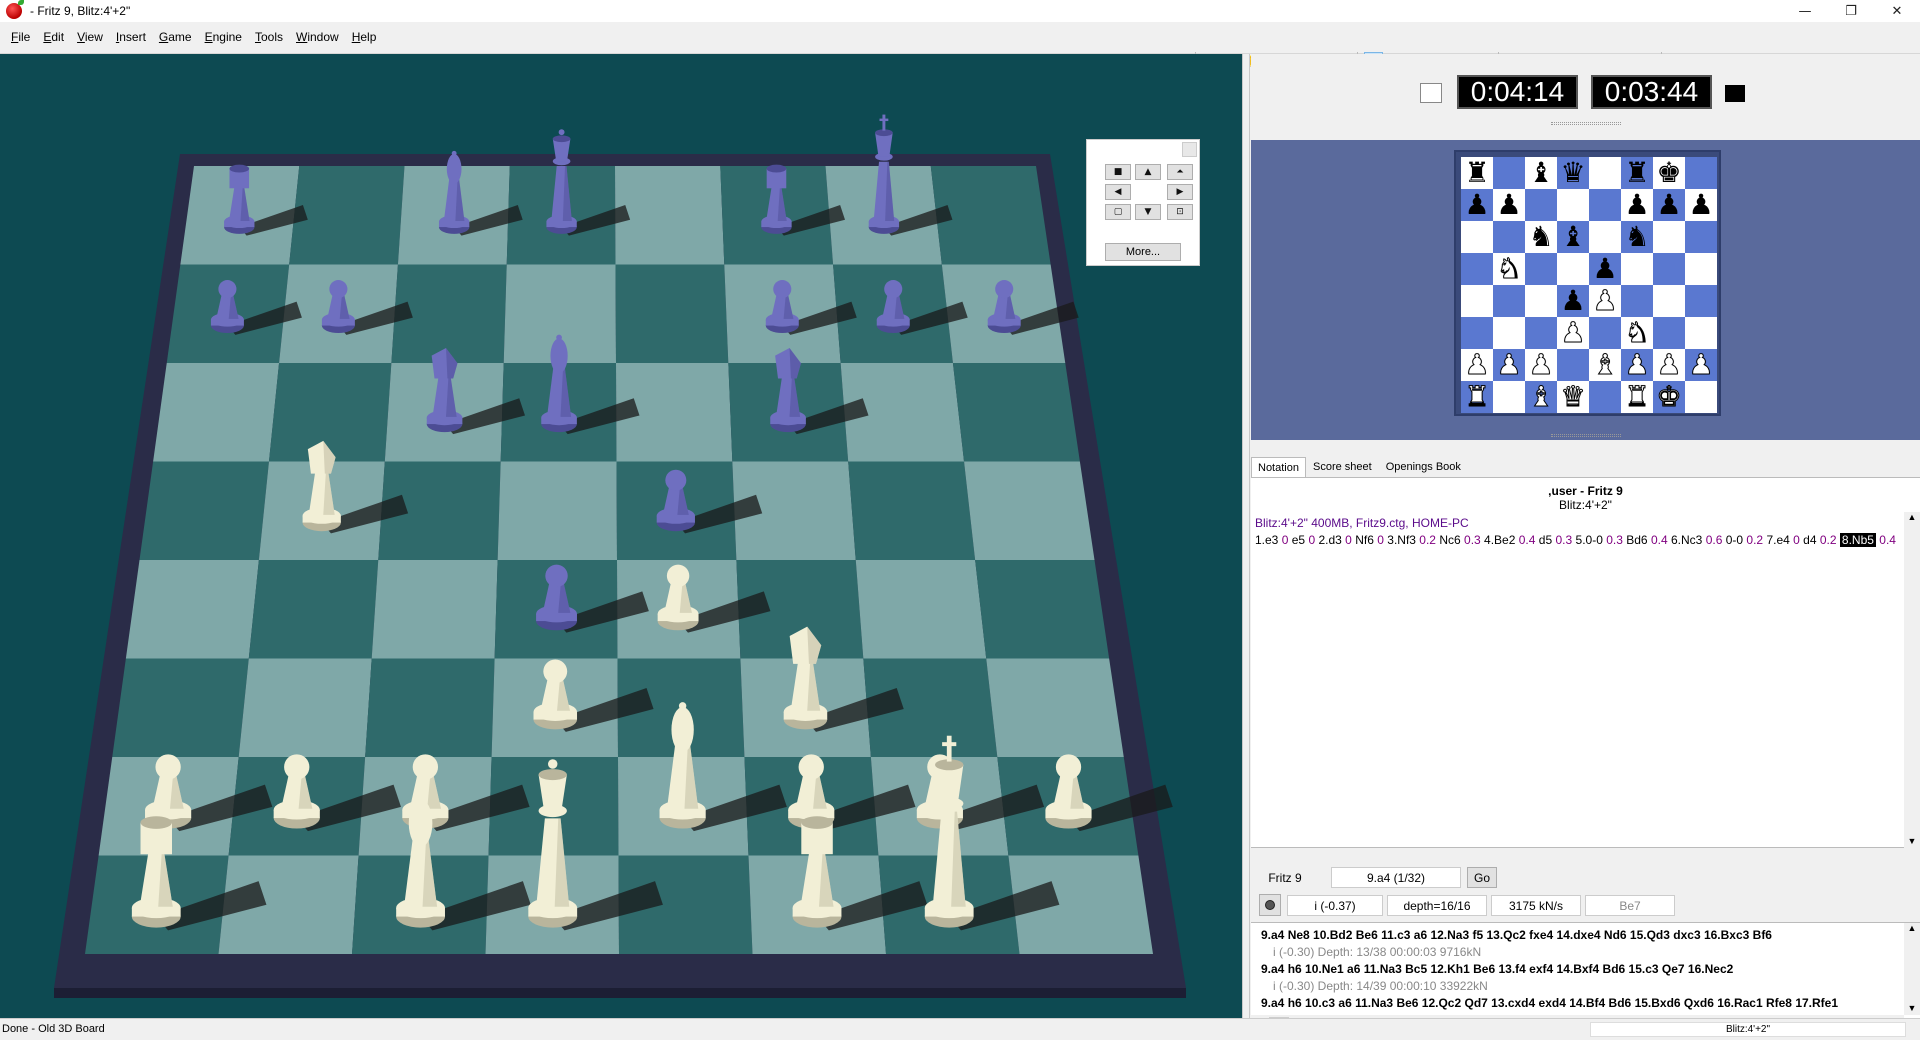 The image size is (1920, 1040). What do you see at coordinates (1897, 11) in the screenshot?
I see `close-button: ✕` at bounding box center [1897, 11].